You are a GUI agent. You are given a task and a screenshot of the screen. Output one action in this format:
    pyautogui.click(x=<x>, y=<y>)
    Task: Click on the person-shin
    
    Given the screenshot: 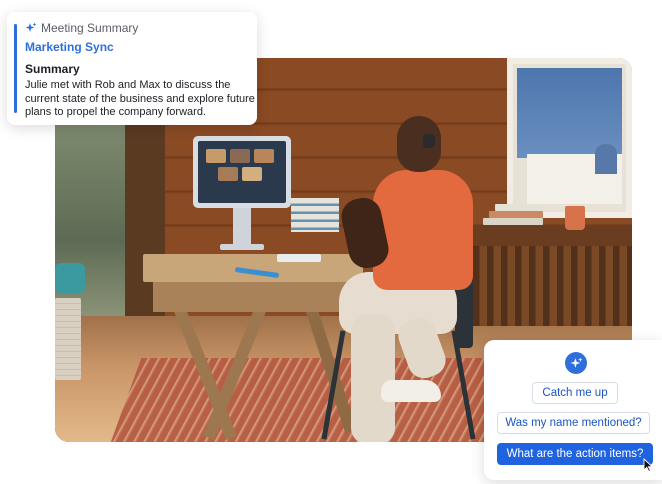 What is the action you would take?
    pyautogui.click(x=373, y=378)
    